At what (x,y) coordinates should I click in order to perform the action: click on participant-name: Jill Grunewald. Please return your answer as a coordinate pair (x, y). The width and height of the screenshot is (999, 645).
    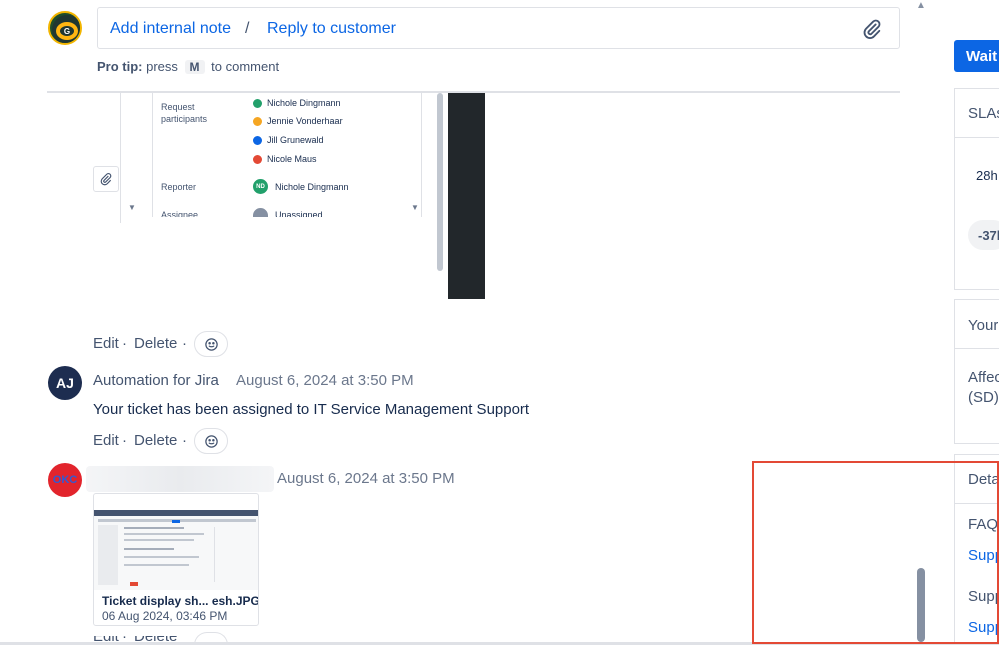
    Looking at the image, I should click on (295, 140).